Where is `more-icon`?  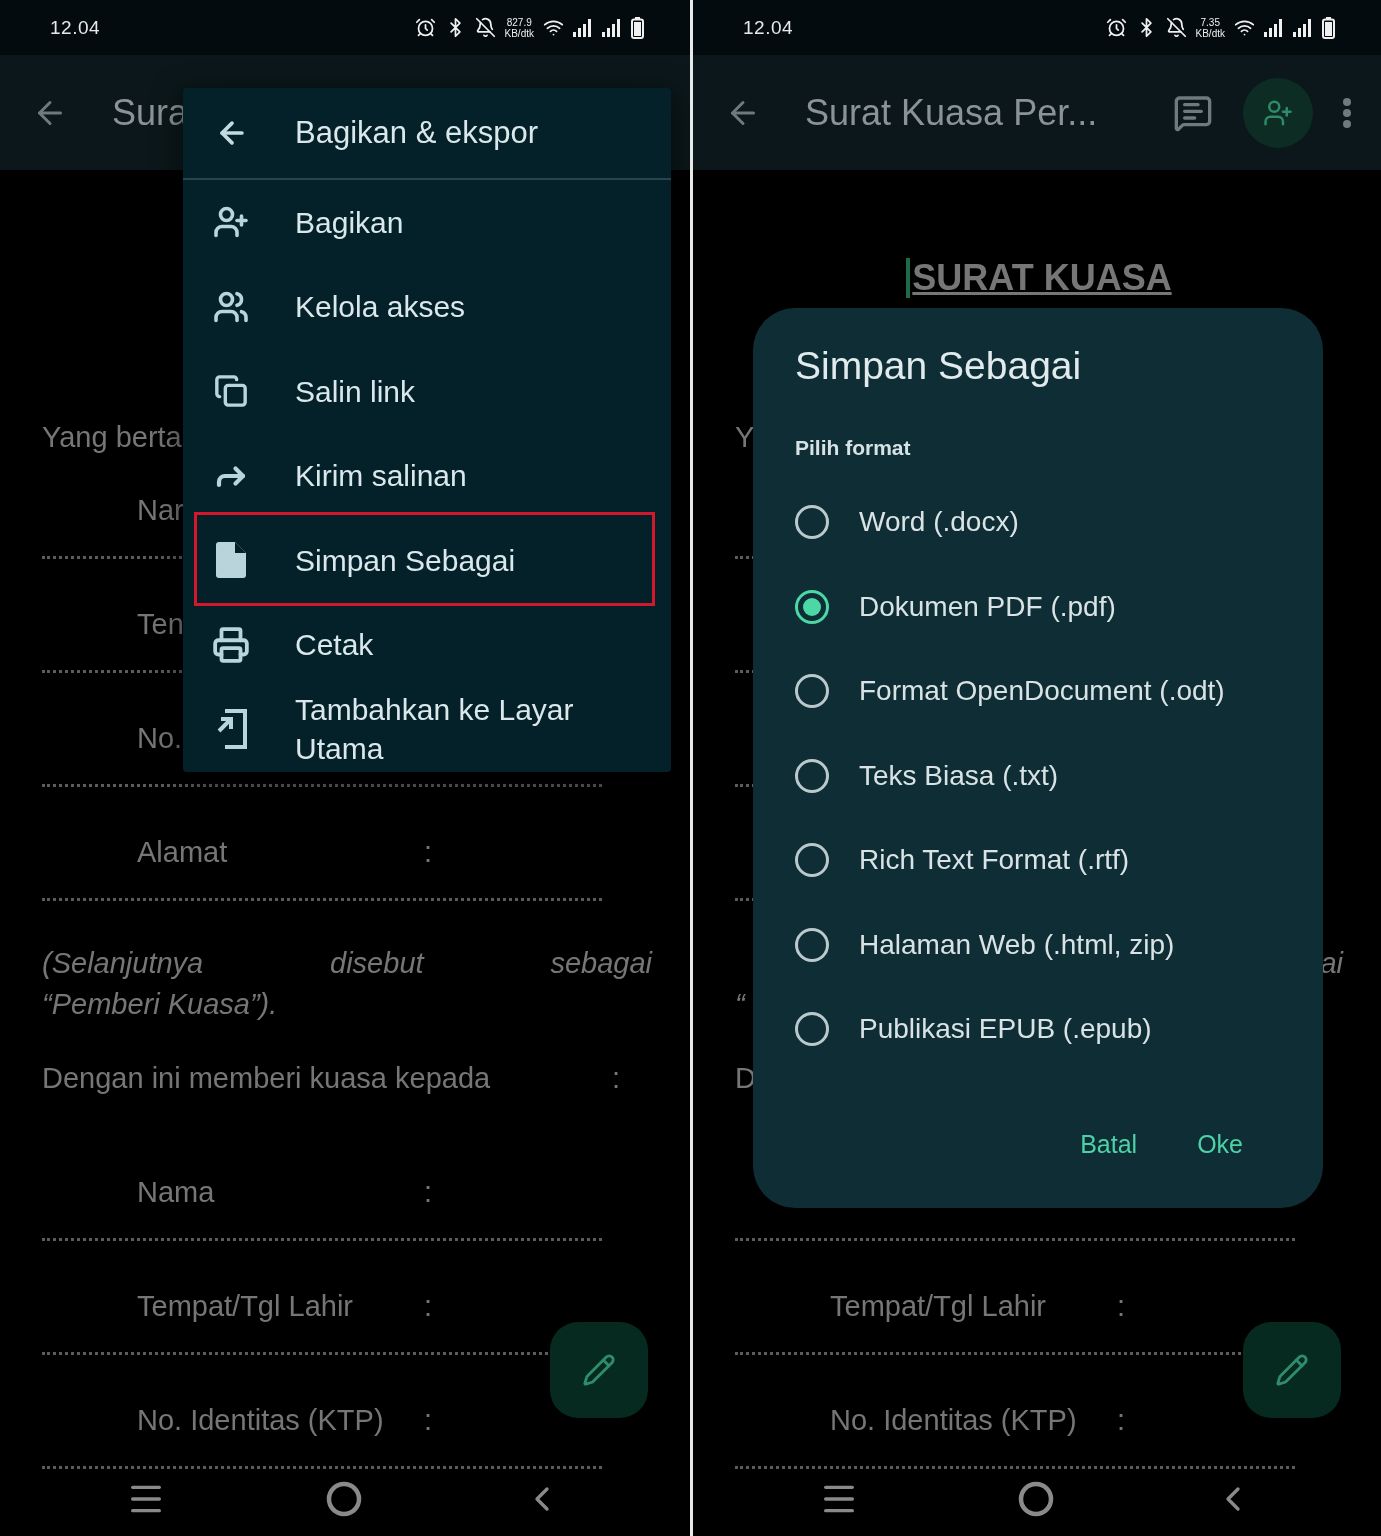 more-icon is located at coordinates (1347, 112).